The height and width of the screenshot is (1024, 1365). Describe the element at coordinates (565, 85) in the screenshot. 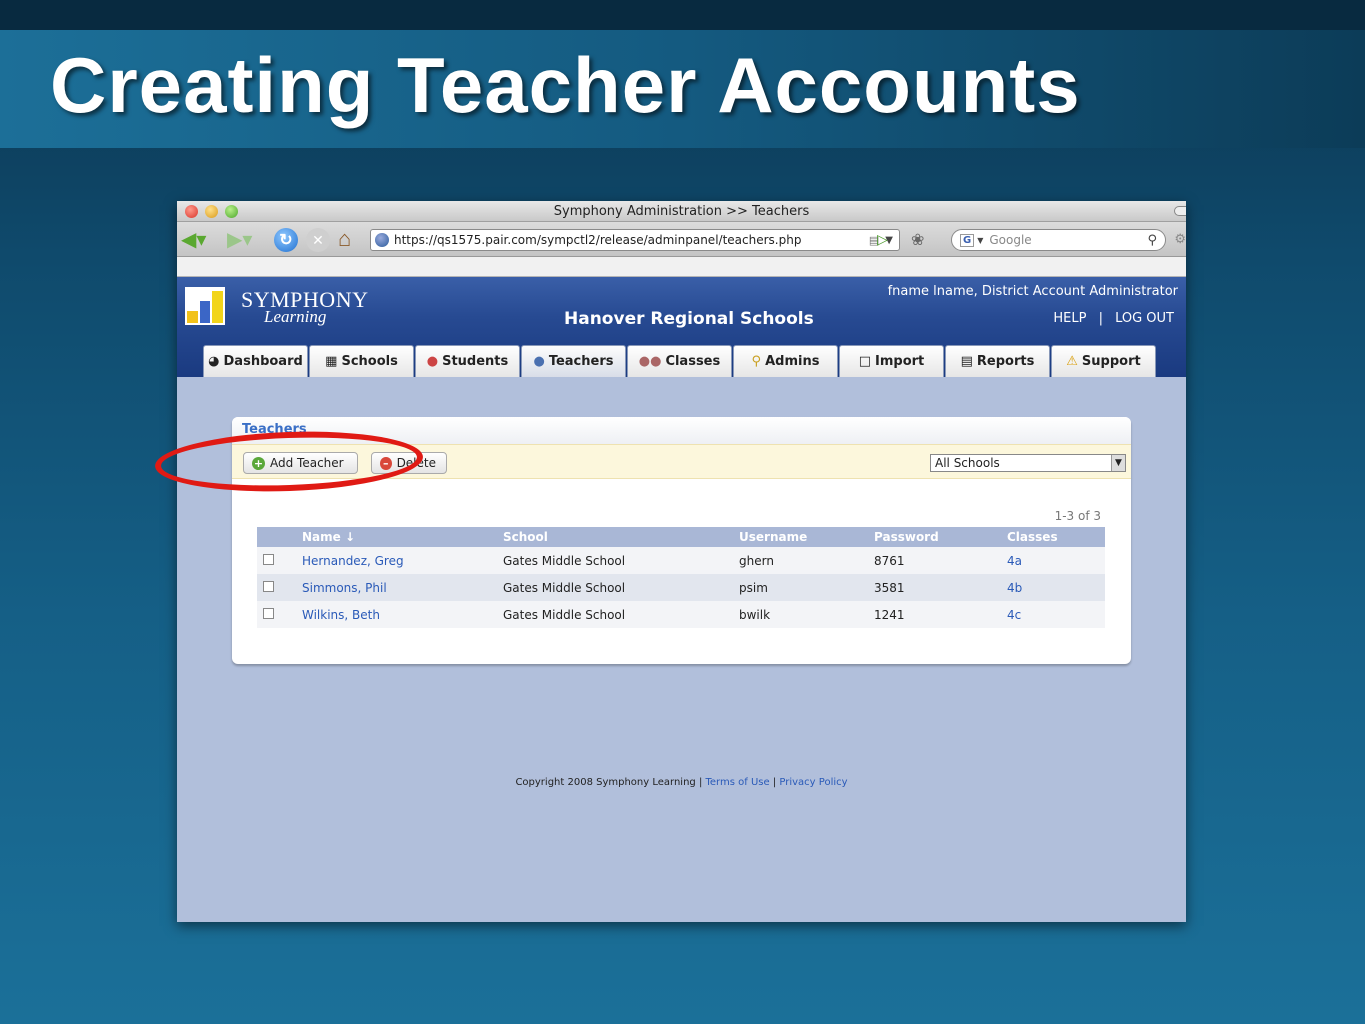

I see `slide-title: Creating Teacher Accounts` at that location.